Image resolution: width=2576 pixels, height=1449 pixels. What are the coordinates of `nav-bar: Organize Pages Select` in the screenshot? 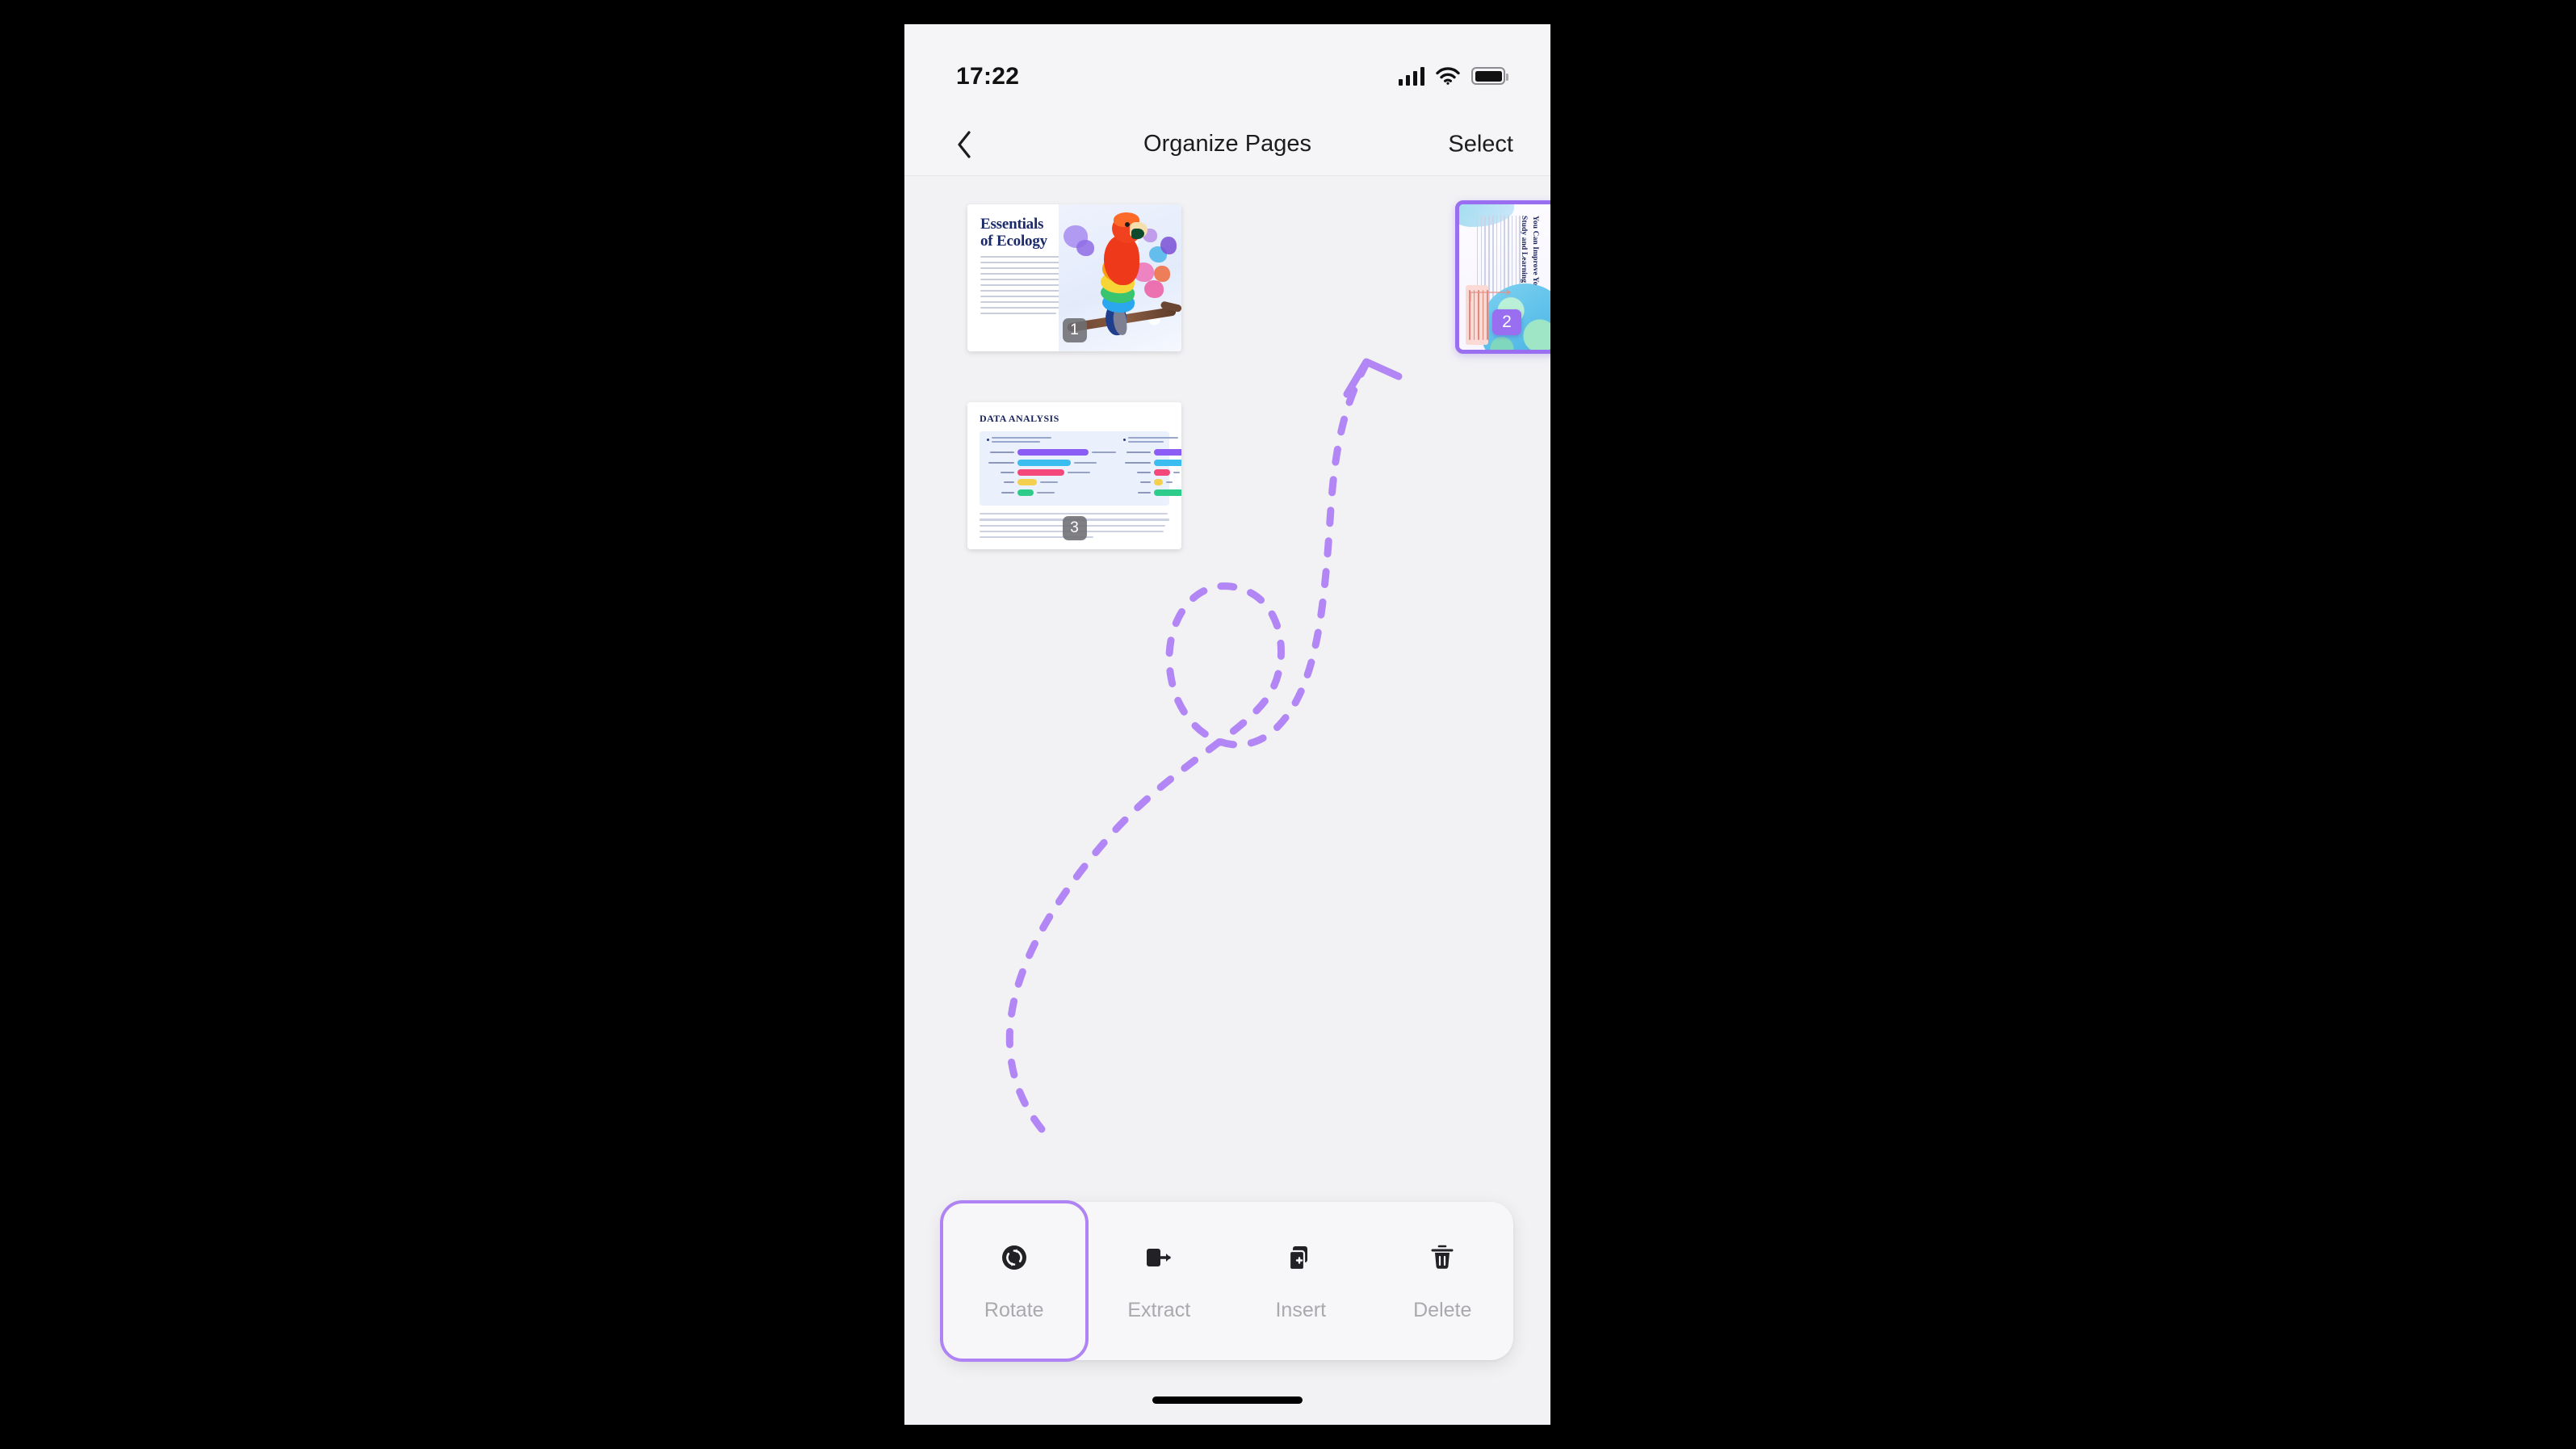 It's located at (1227, 144).